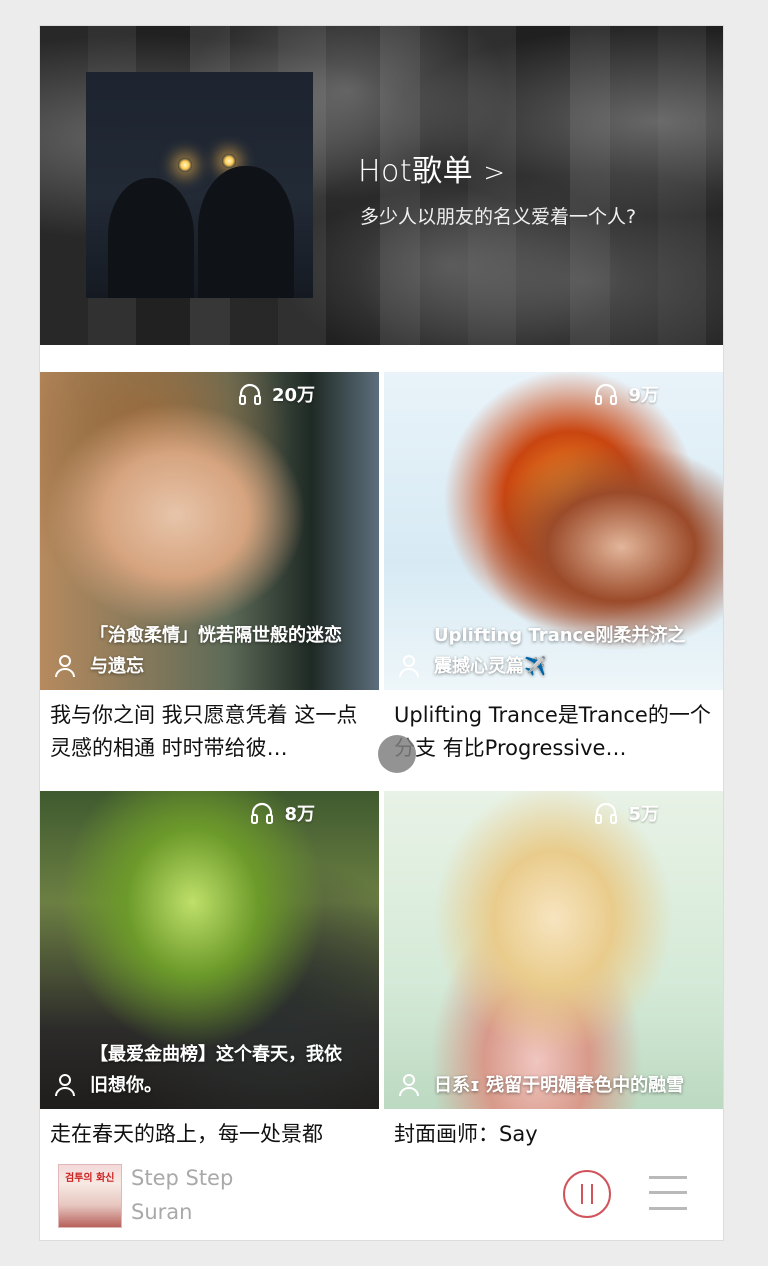  Describe the element at coordinates (209, 531) in the screenshot. I see `playlist-cover: 20万 「治愈柔情」恍若隔世般的迷恋与遗忘` at that location.